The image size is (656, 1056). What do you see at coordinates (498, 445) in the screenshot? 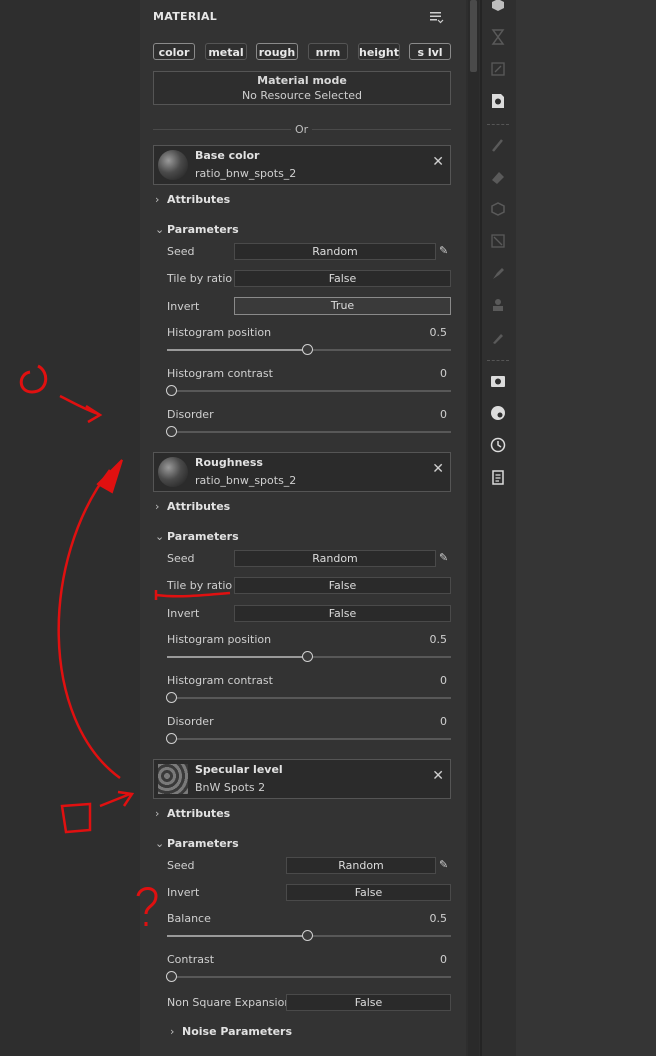
I see `history-icon` at bounding box center [498, 445].